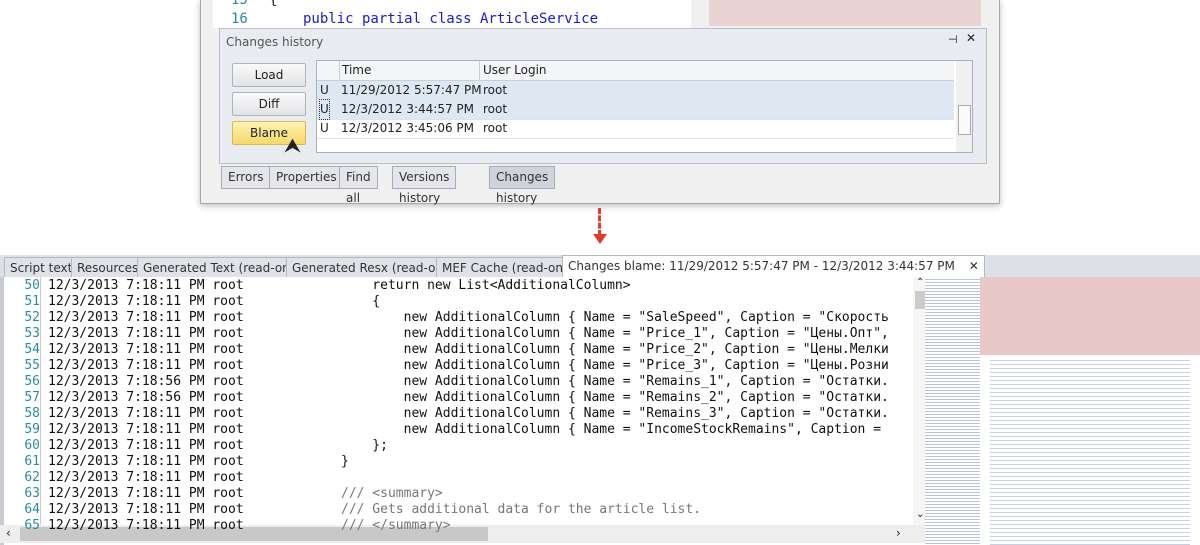  What do you see at coordinates (408, 128) in the screenshot?
I see `row-time: 12/3/2012 3:45:06 PM` at bounding box center [408, 128].